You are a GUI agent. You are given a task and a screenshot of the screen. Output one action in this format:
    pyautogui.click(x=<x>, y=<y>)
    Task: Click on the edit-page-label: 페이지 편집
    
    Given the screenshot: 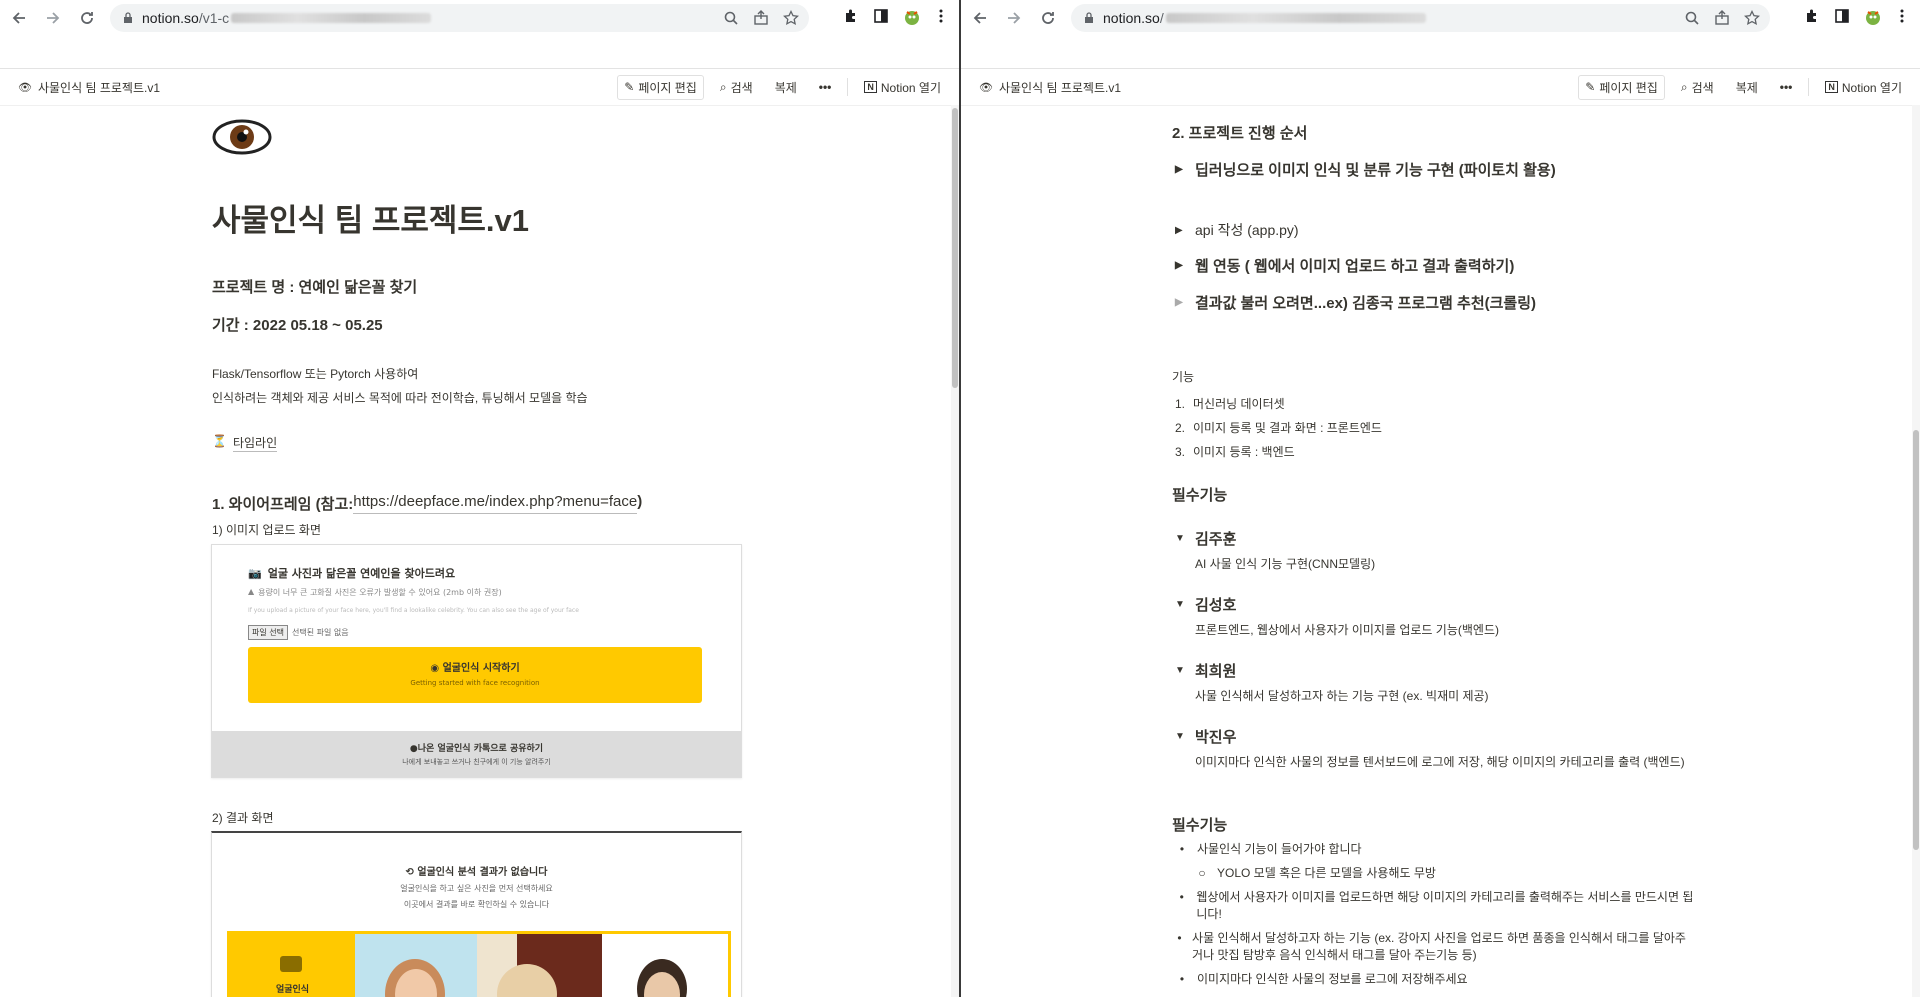 What is the action you would take?
    pyautogui.click(x=667, y=87)
    